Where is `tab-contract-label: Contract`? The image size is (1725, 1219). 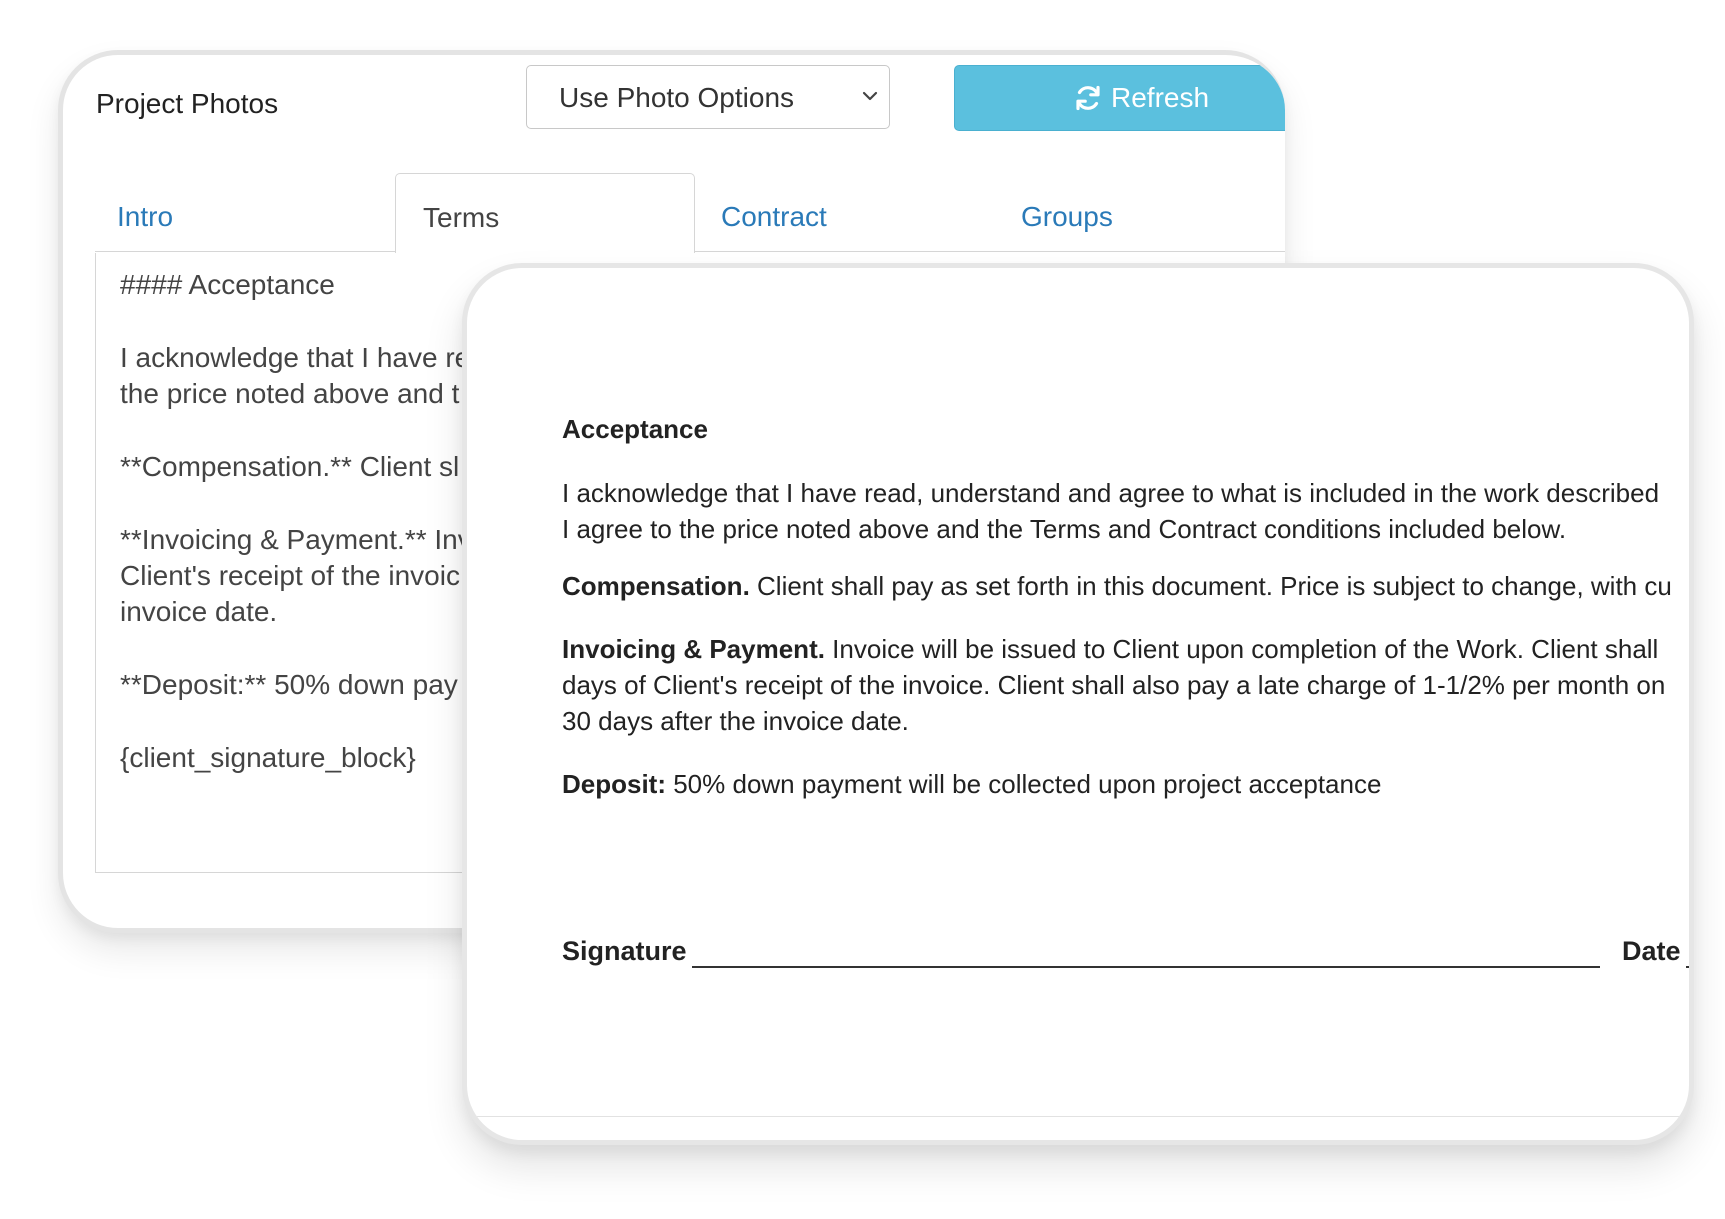
tab-contract-label: Contract is located at coordinates (774, 216).